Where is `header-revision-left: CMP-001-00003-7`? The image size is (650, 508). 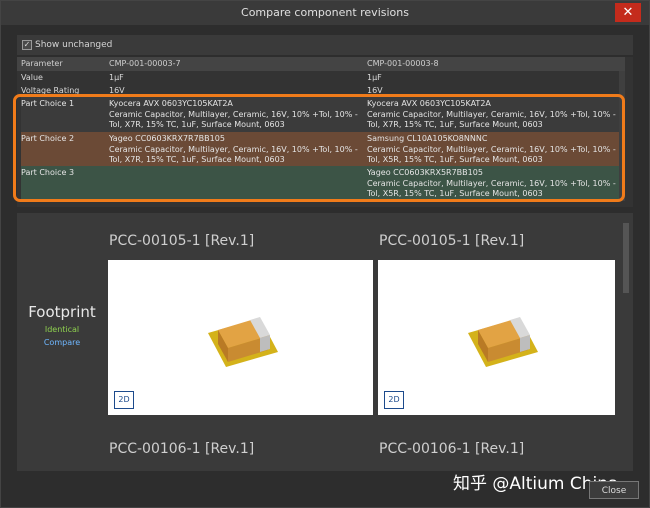
header-revision-left: CMP-001-00003-7 is located at coordinates (145, 63).